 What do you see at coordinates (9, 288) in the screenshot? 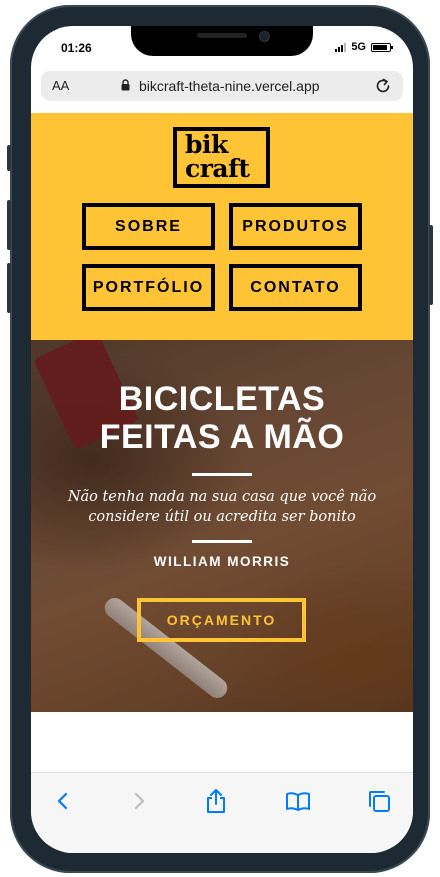
I see `phone-volume-down-button` at bounding box center [9, 288].